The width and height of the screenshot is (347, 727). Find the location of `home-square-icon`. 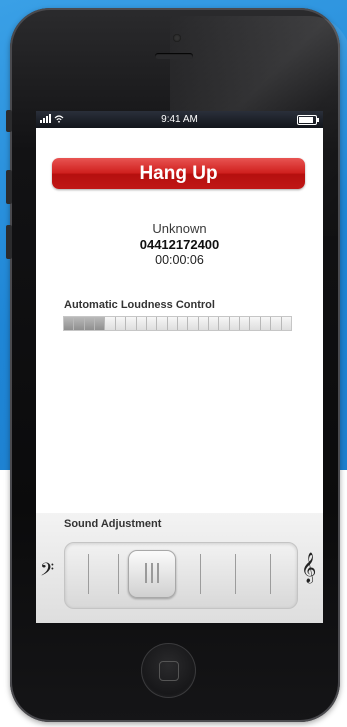

home-square-icon is located at coordinates (169, 671).